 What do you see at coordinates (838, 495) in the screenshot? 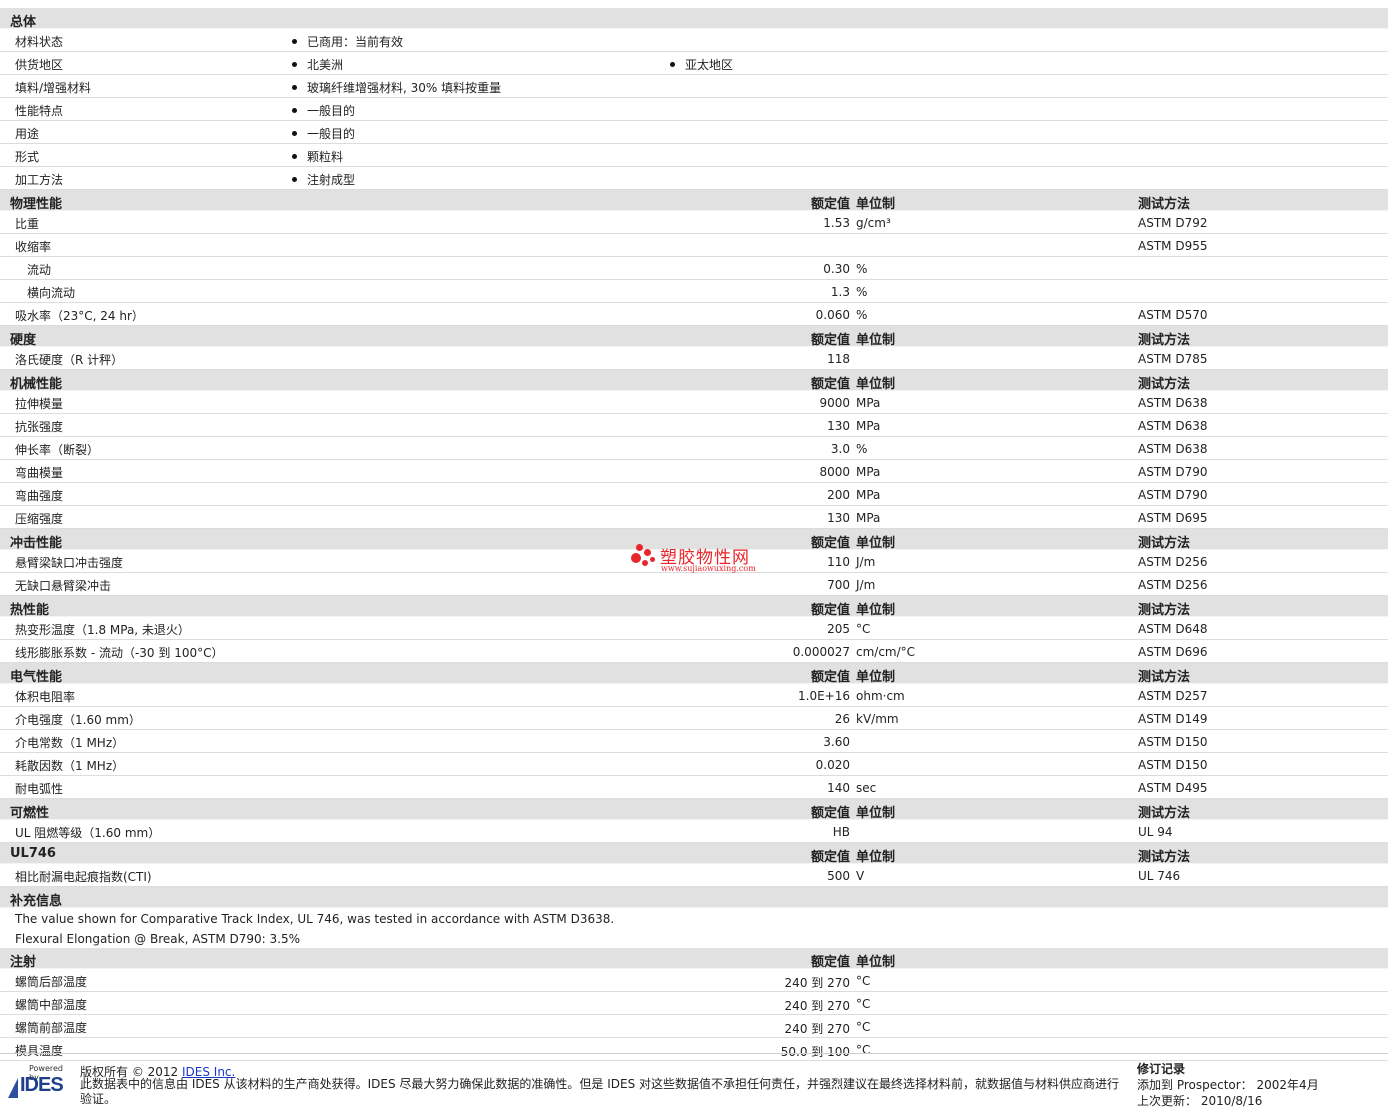
I see `property-value: 200` at bounding box center [838, 495].